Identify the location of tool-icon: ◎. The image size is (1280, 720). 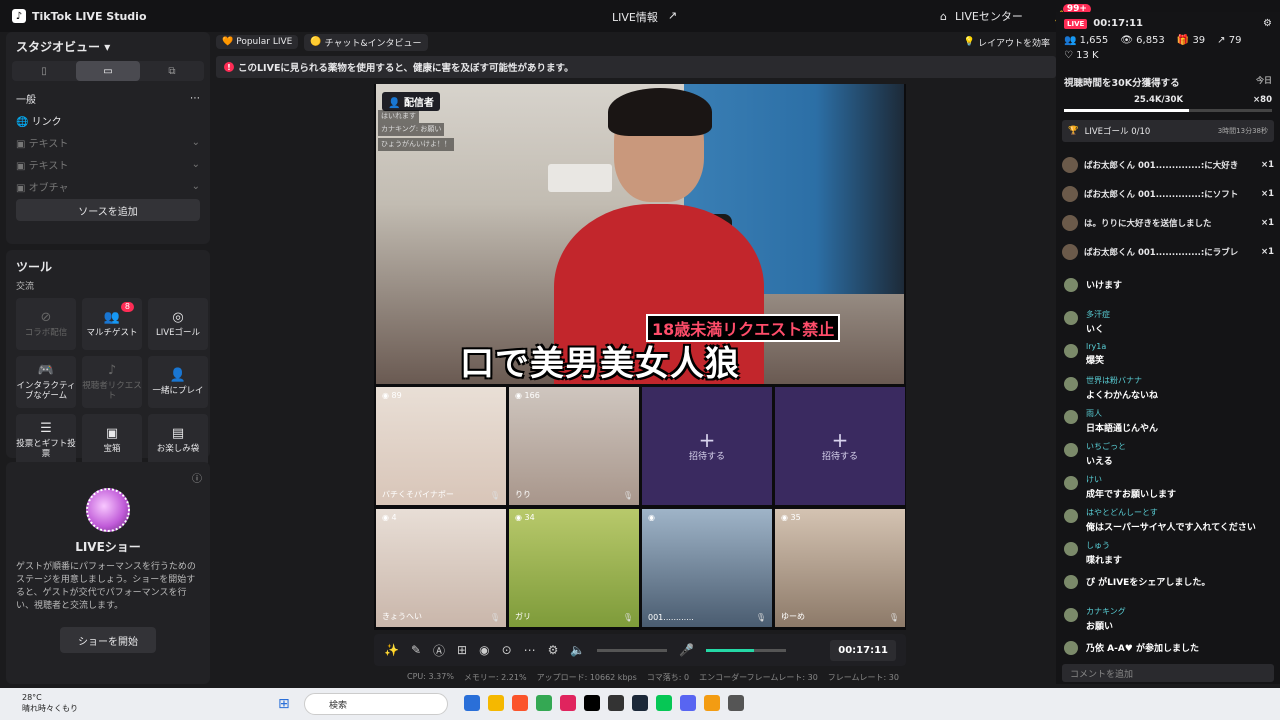
(178, 317).